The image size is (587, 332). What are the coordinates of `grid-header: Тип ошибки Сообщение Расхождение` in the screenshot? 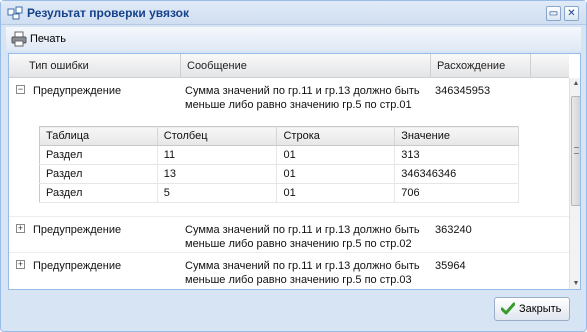 It's located at (289, 66).